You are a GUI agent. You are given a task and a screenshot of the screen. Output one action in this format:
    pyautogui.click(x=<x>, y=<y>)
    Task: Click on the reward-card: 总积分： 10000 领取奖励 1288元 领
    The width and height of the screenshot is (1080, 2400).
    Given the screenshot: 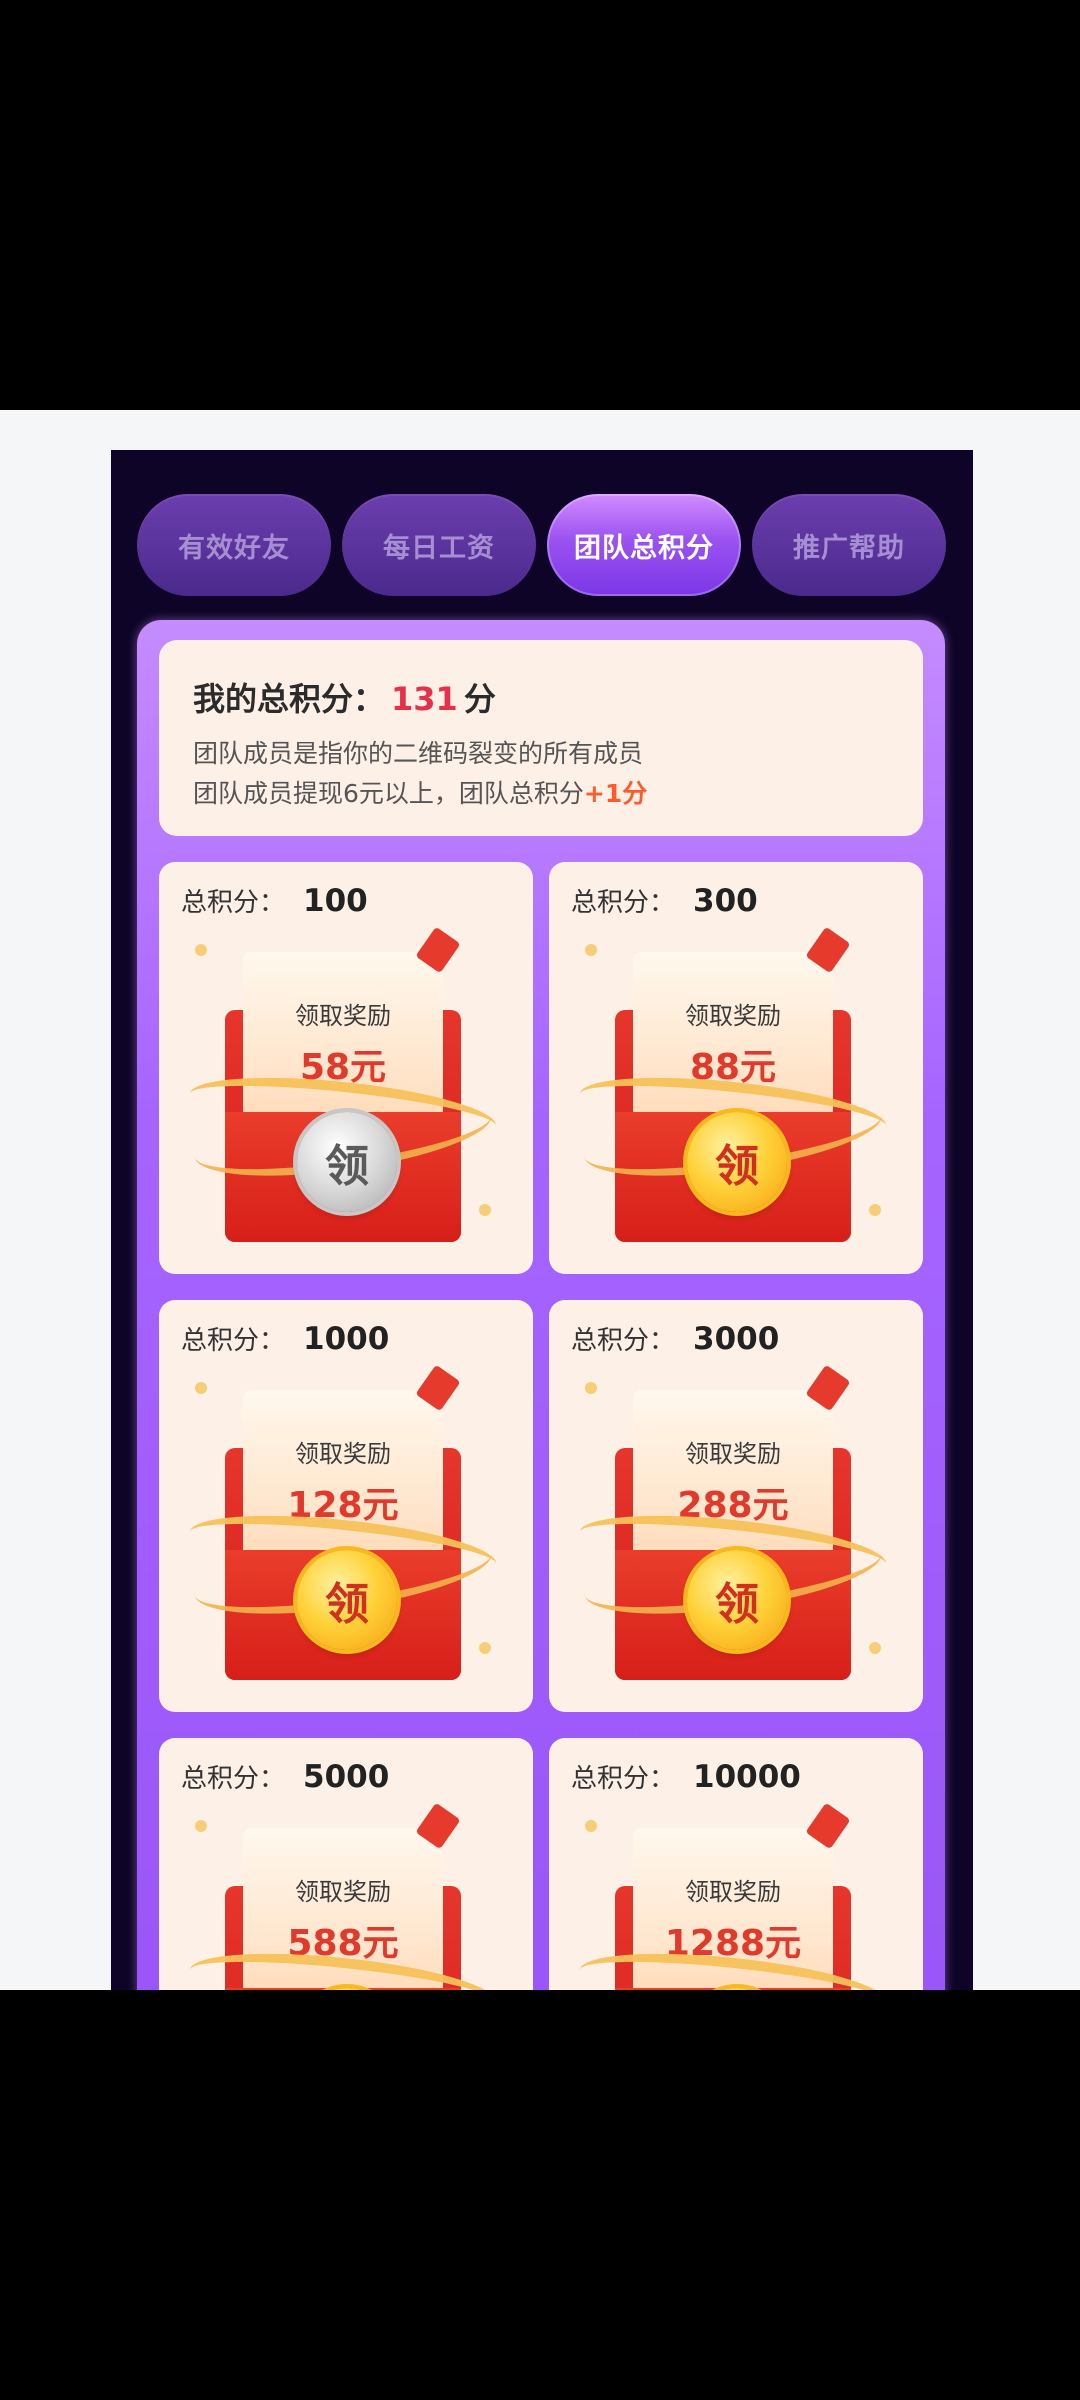 What is the action you would take?
    pyautogui.click(x=736, y=1864)
    